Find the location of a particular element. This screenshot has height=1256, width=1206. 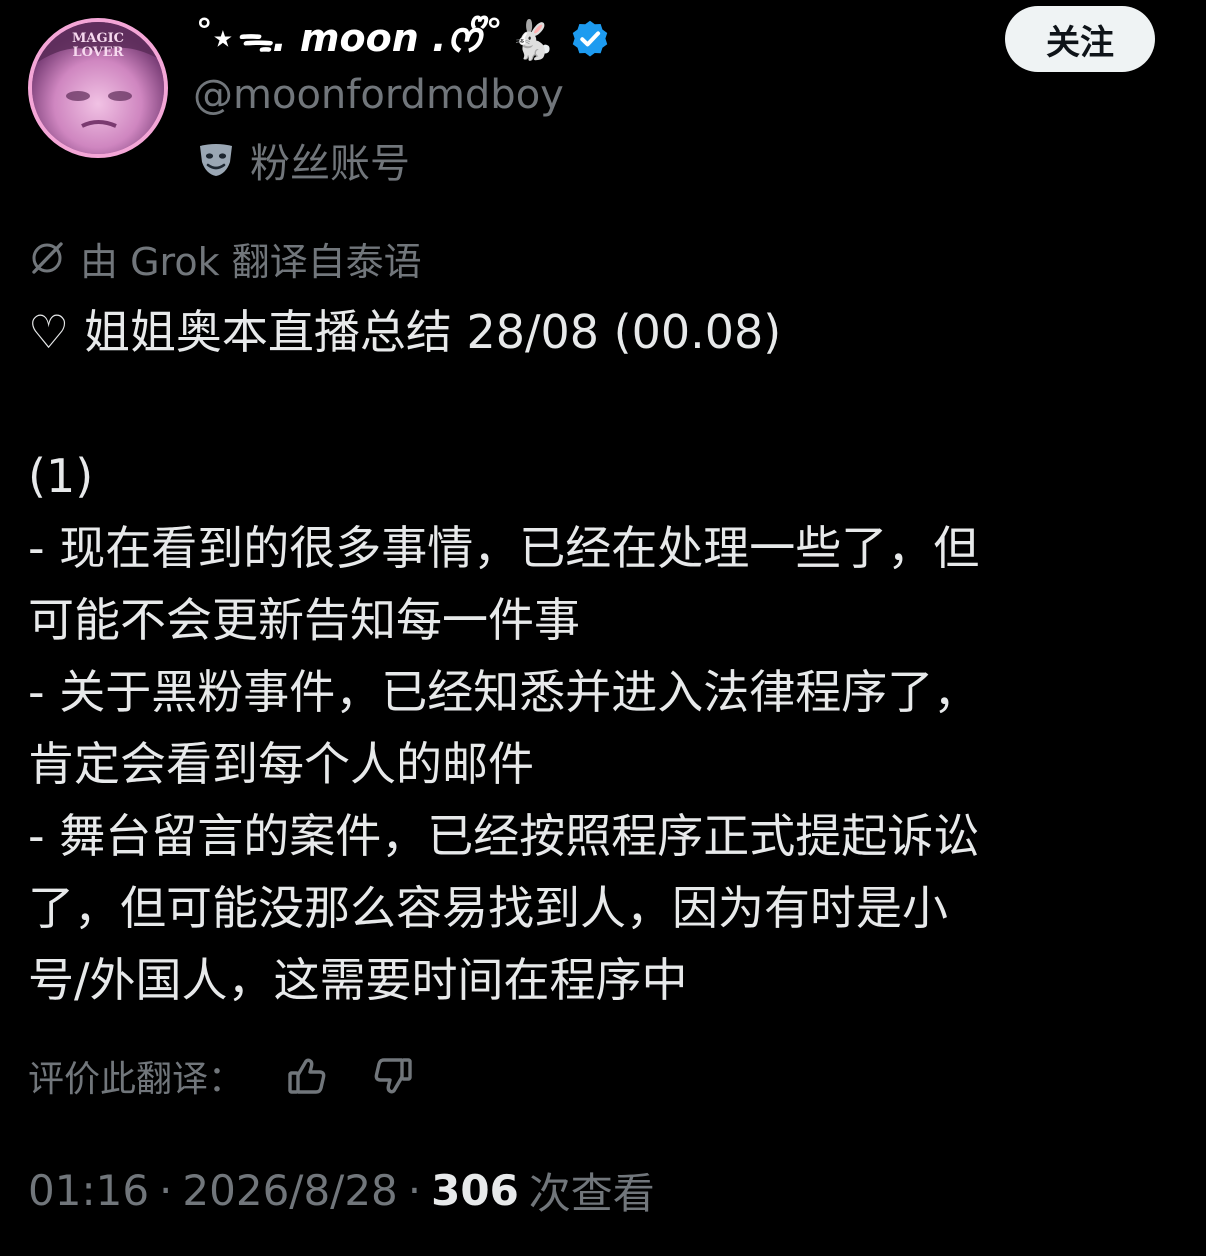

tweet-line: 可能不会更新告知每一件事 is located at coordinates (304, 620).